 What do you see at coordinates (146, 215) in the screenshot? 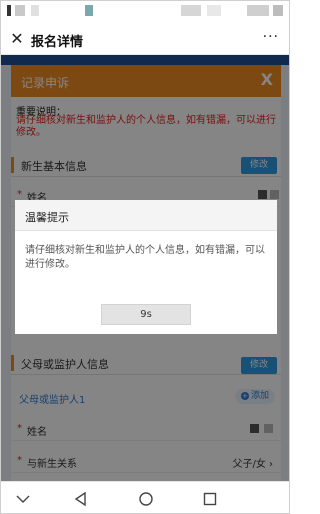
I see `modal-header: 温馨提示` at bounding box center [146, 215].